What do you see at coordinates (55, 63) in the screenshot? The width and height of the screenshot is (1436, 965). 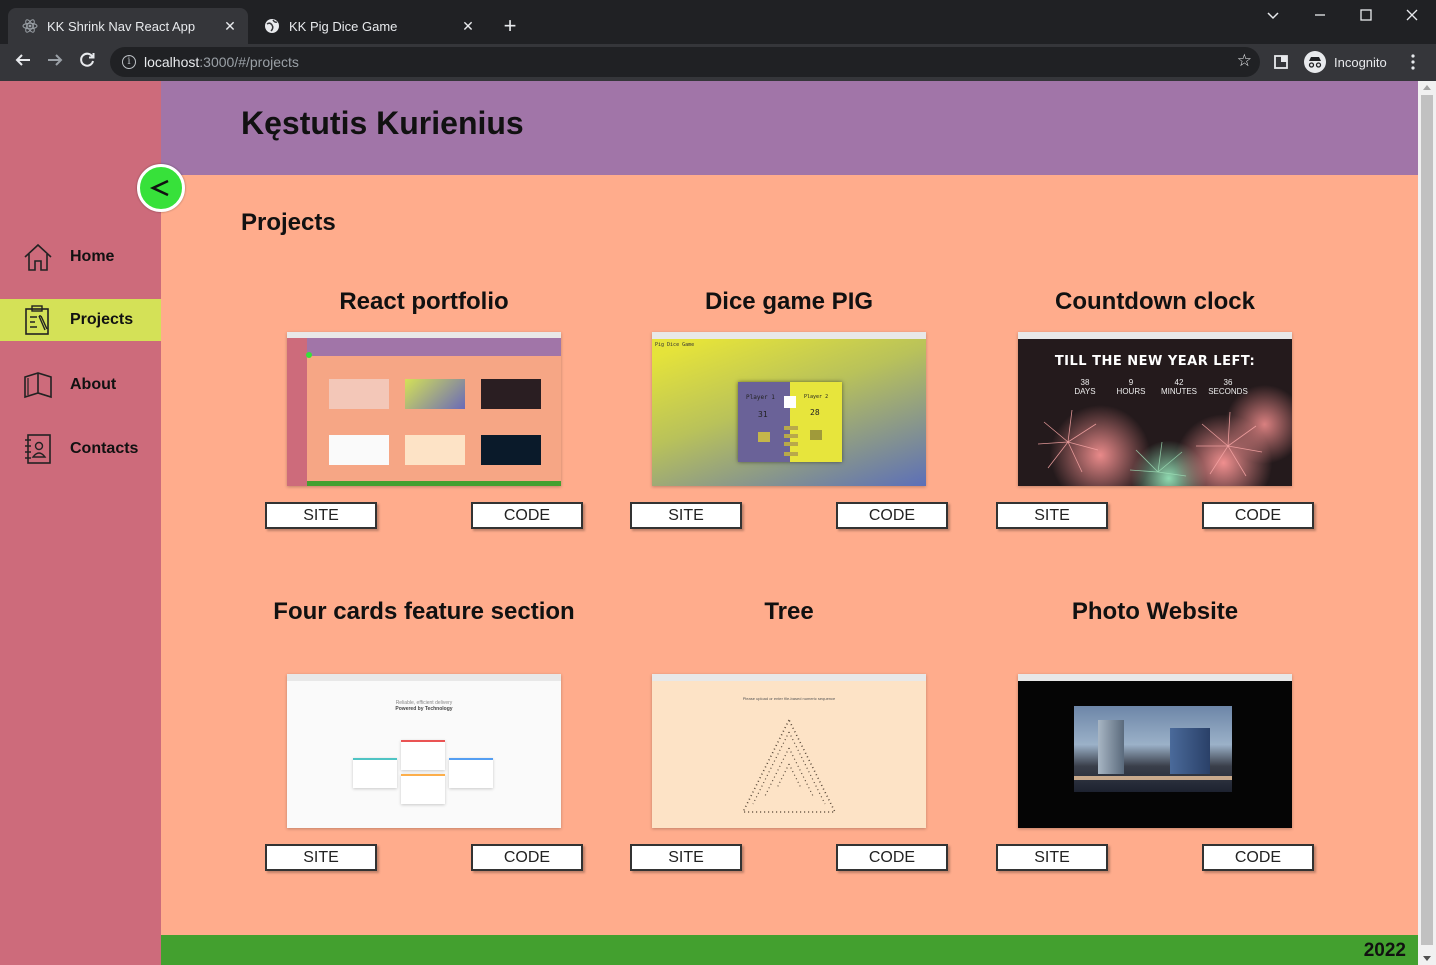 I see `forward-arrow-icon` at bounding box center [55, 63].